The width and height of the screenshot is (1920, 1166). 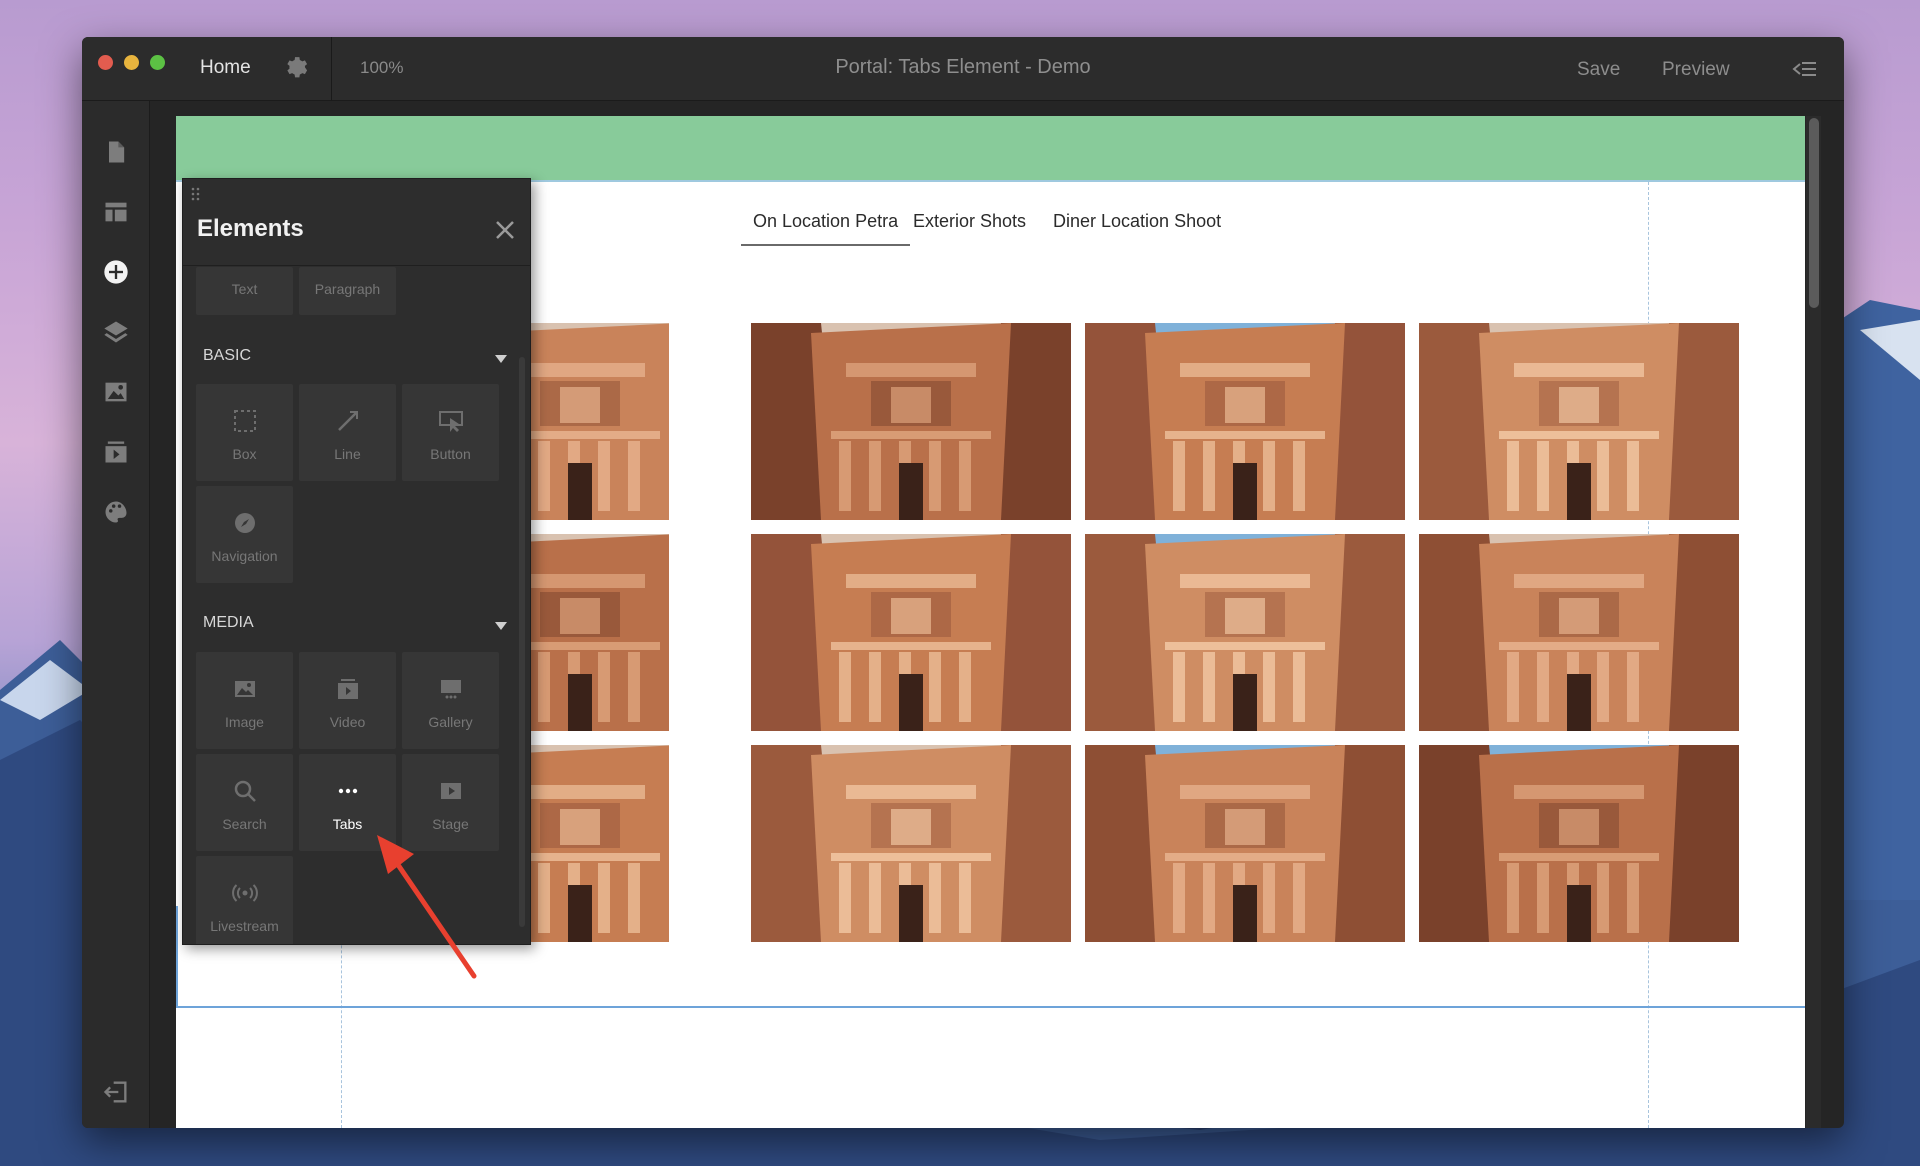 What do you see at coordinates (347, 700) in the screenshot?
I see `element-video: Video` at bounding box center [347, 700].